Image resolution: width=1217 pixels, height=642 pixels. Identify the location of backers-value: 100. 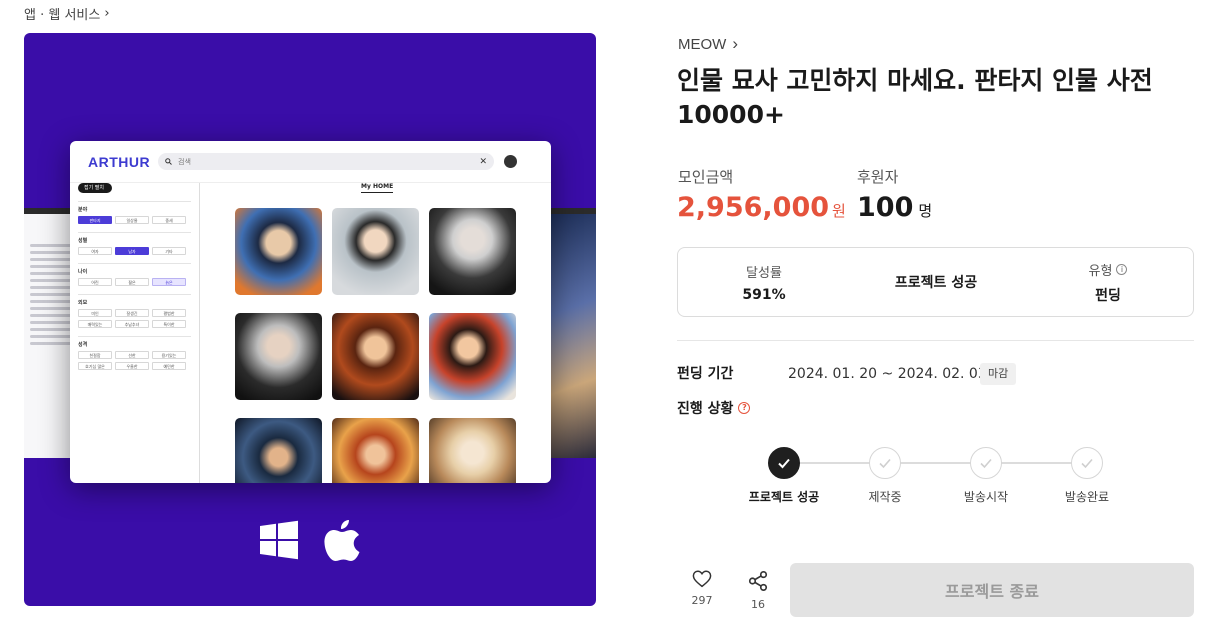
(885, 207).